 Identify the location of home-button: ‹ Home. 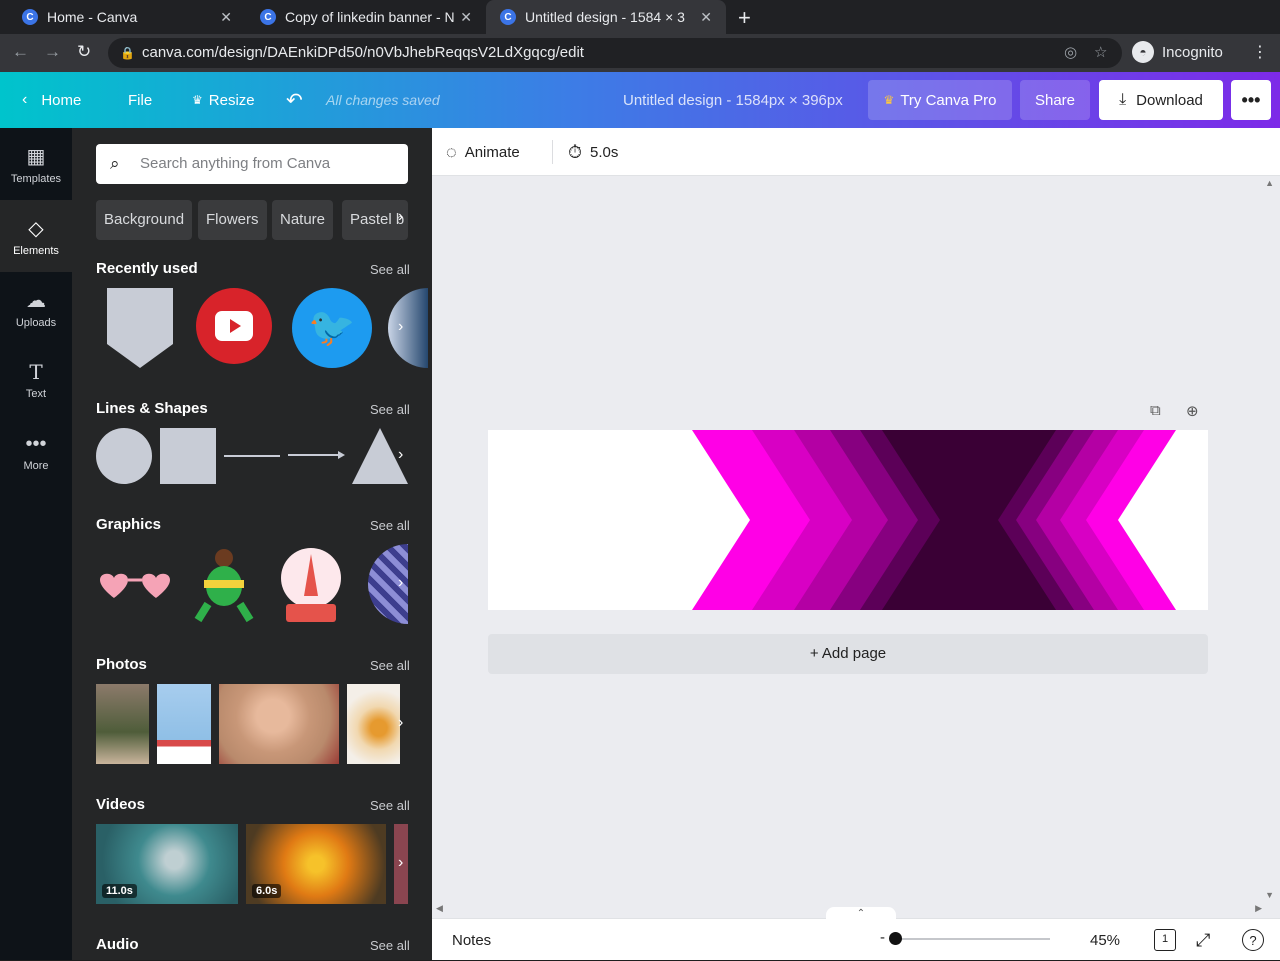
(51, 100).